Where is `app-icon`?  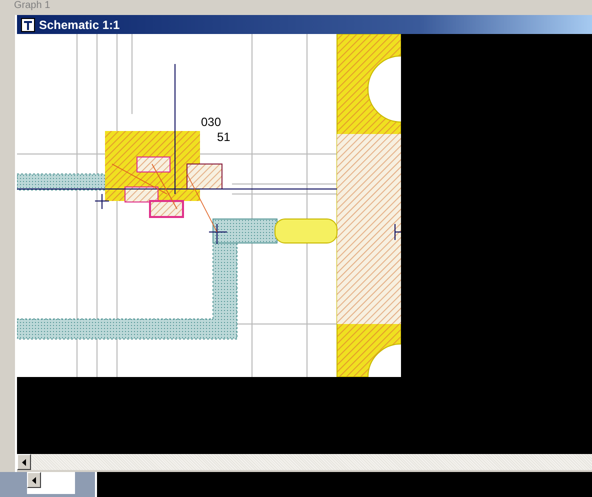 app-icon is located at coordinates (28, 25).